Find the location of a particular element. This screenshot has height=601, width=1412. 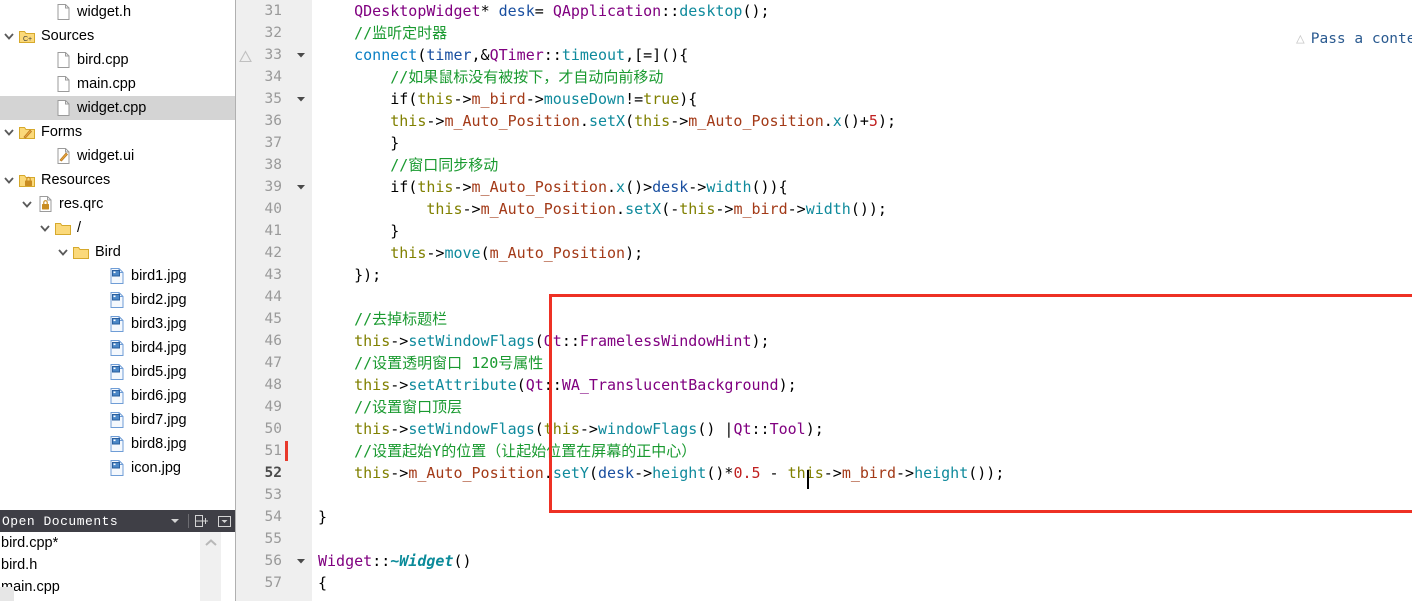

code-line-49: //设置窗口顶层 is located at coordinates (862, 407).